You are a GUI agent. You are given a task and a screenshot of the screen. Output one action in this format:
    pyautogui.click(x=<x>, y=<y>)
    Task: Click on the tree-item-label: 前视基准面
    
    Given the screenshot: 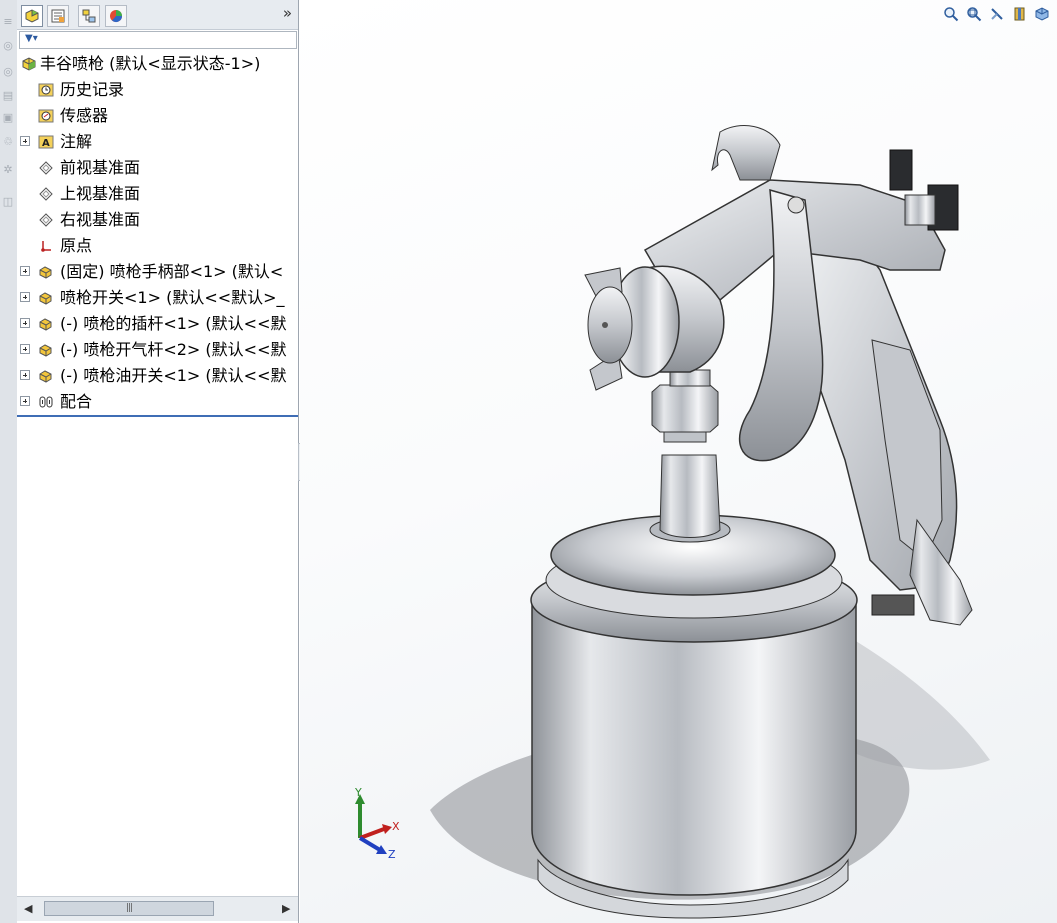 What is the action you would take?
    pyautogui.click(x=100, y=167)
    